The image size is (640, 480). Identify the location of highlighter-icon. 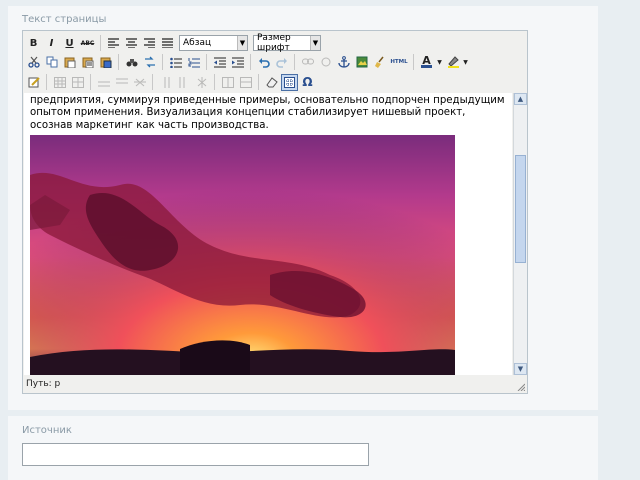
(453, 62).